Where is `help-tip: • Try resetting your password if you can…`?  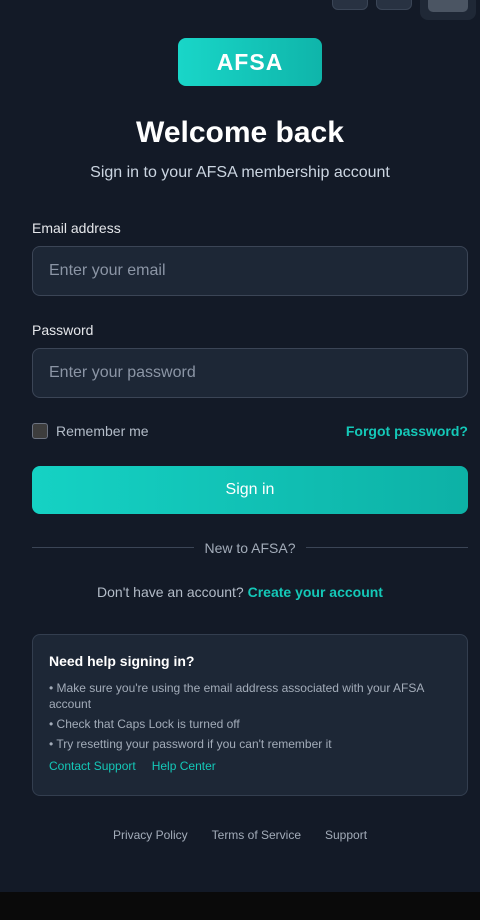
help-tip: • Try resetting your password if you can… is located at coordinates (190, 744).